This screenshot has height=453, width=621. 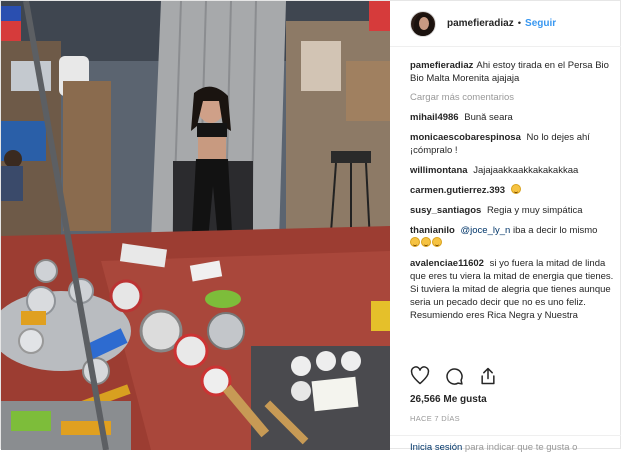 What do you see at coordinates (445, 210) in the screenshot?
I see `comment-username: susy_santiagos` at bounding box center [445, 210].